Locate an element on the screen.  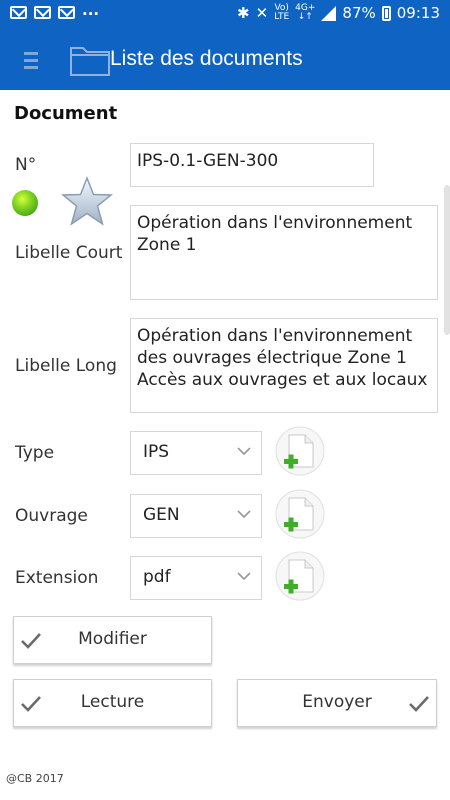
volte-indicator: Vo) LTE is located at coordinates (281, 13).